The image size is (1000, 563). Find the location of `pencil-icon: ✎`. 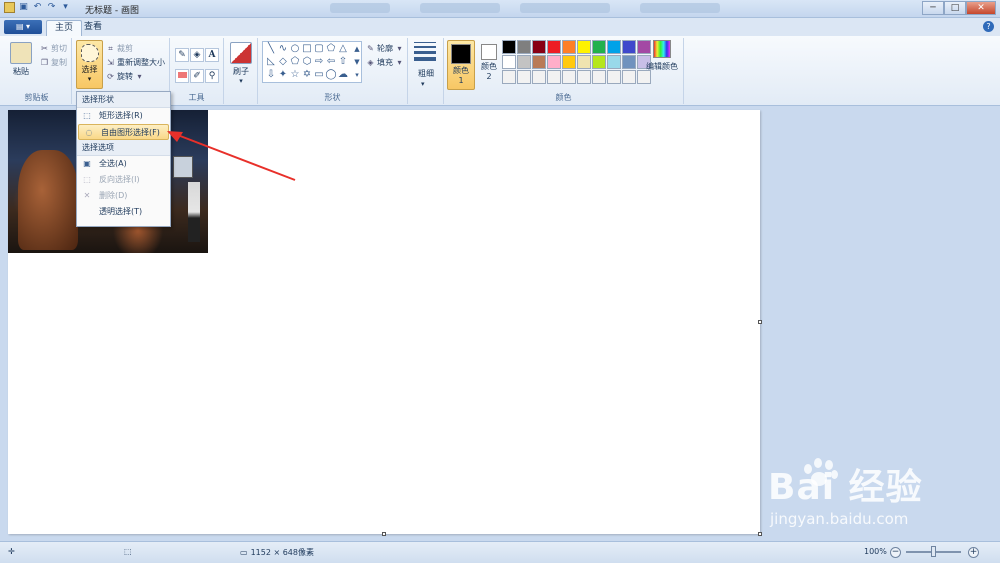

pencil-icon: ✎ is located at coordinates (182, 55).